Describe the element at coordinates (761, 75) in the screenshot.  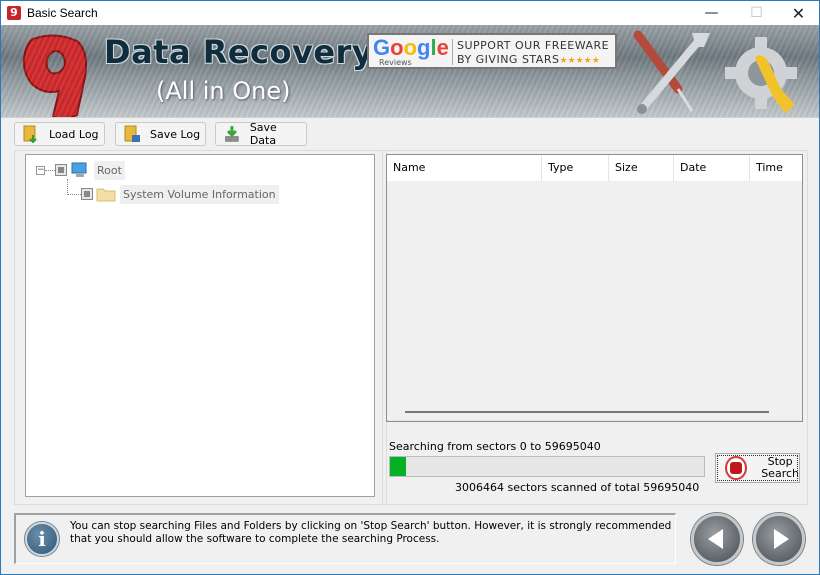
I see `gear-wrench-icon` at that location.